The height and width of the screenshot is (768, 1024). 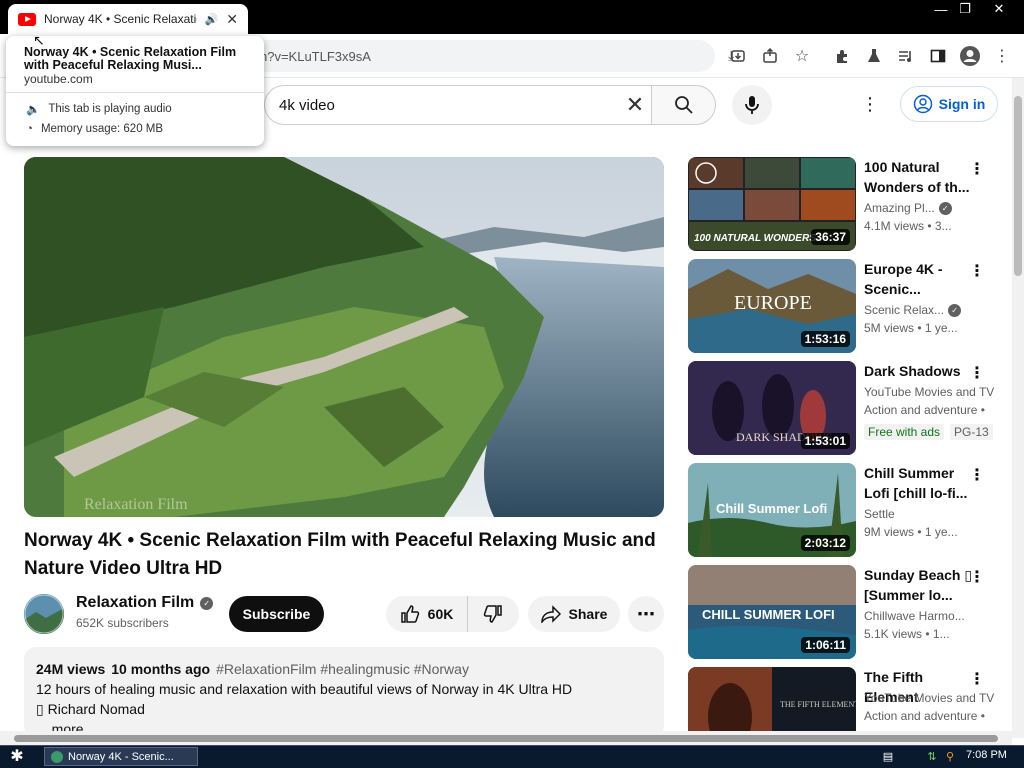 What do you see at coordinates (635, 105) in the screenshot?
I see `clear-search-icon: ✕` at bounding box center [635, 105].